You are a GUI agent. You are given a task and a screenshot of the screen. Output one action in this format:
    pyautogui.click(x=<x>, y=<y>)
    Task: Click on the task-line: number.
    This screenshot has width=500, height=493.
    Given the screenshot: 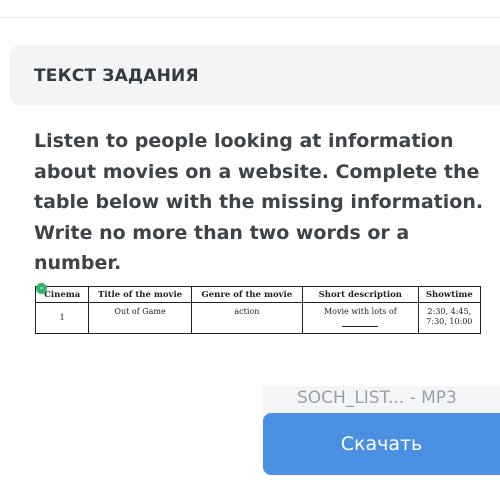 What is the action you would take?
    pyautogui.click(x=78, y=263)
    